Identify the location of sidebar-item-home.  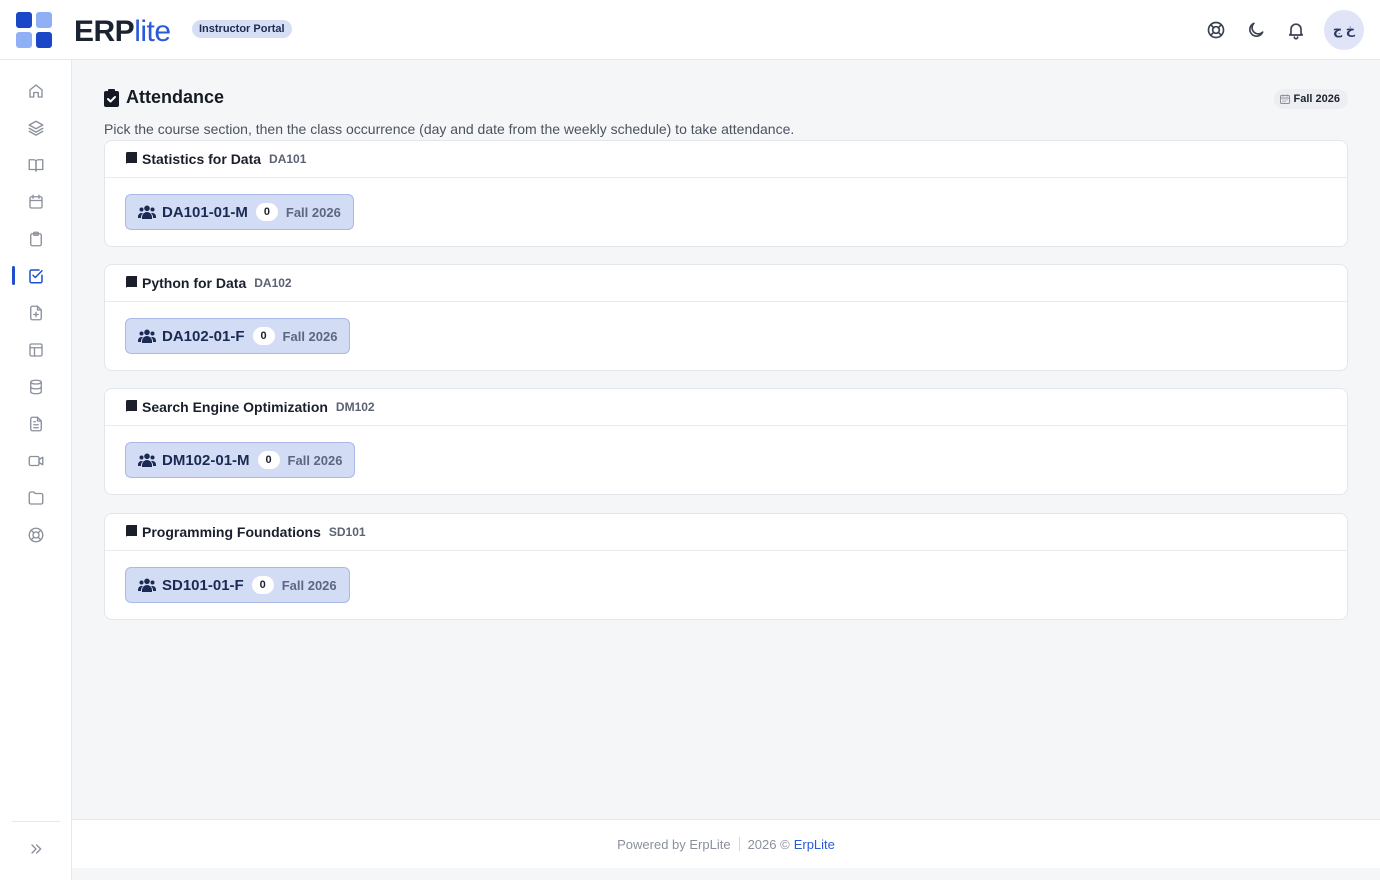
(36, 90).